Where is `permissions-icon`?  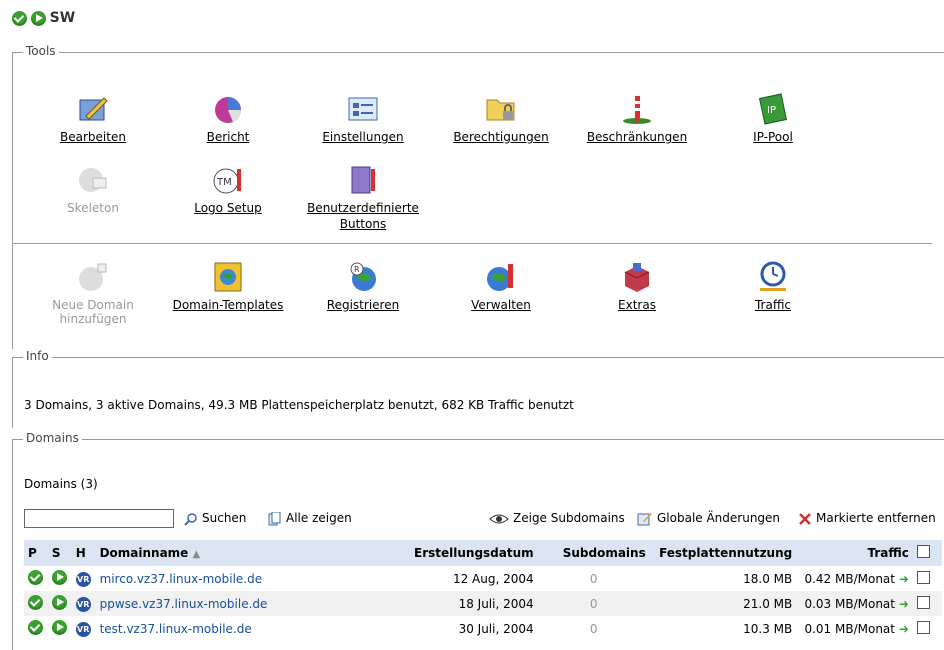
permissions-icon is located at coordinates (500, 110).